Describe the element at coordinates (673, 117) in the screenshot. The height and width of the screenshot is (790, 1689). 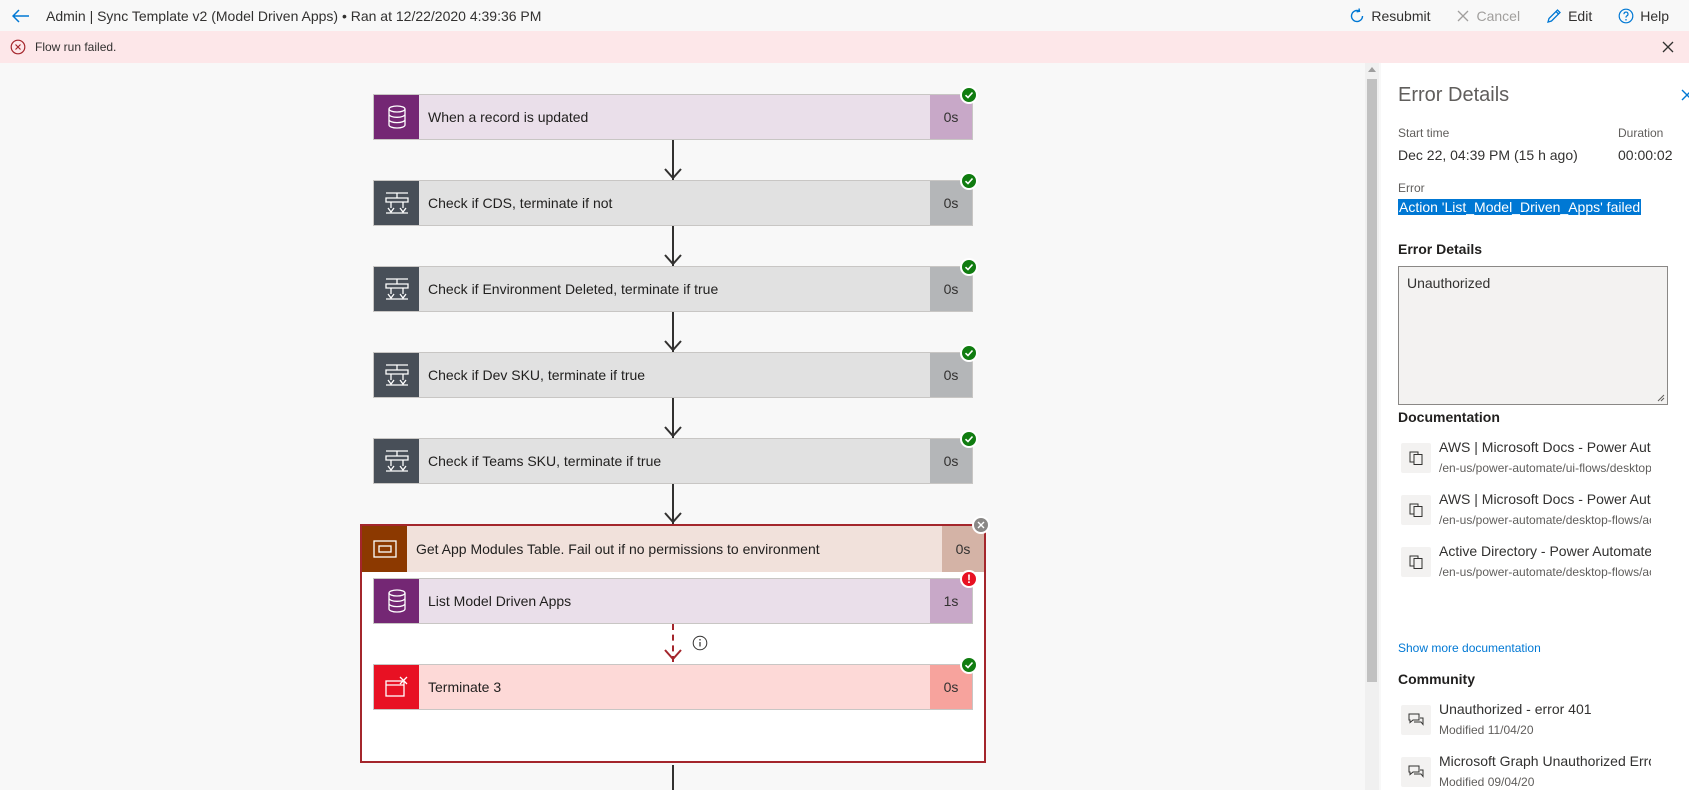
I see `step-when-record-updated: When a record is updated 0s` at that location.